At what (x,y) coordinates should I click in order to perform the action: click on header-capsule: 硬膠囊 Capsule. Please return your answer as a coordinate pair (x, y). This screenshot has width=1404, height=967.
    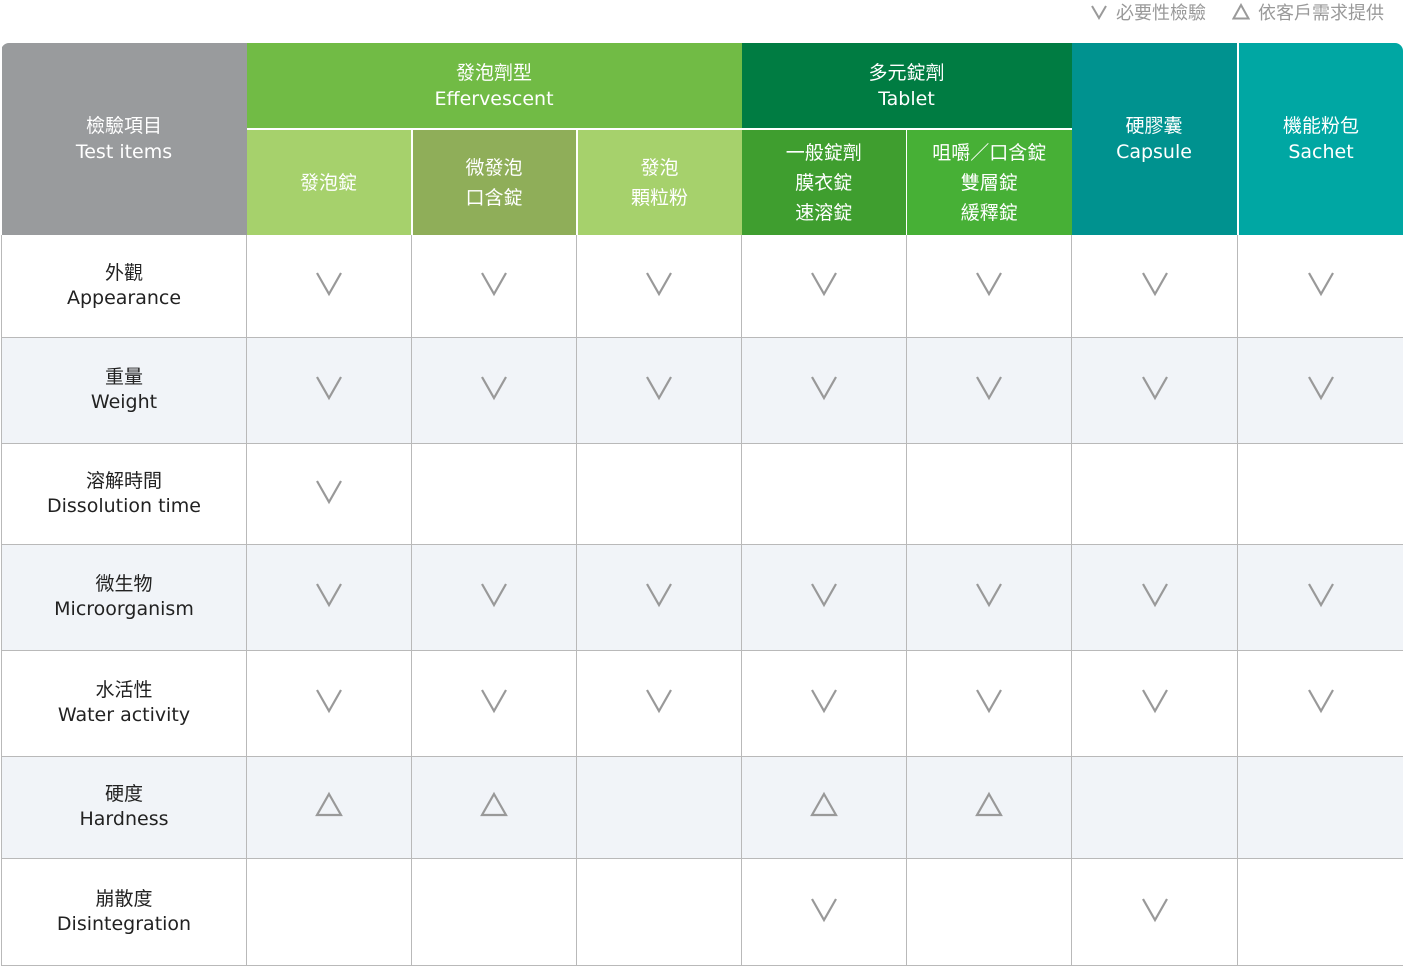
    Looking at the image, I should click on (1155, 139).